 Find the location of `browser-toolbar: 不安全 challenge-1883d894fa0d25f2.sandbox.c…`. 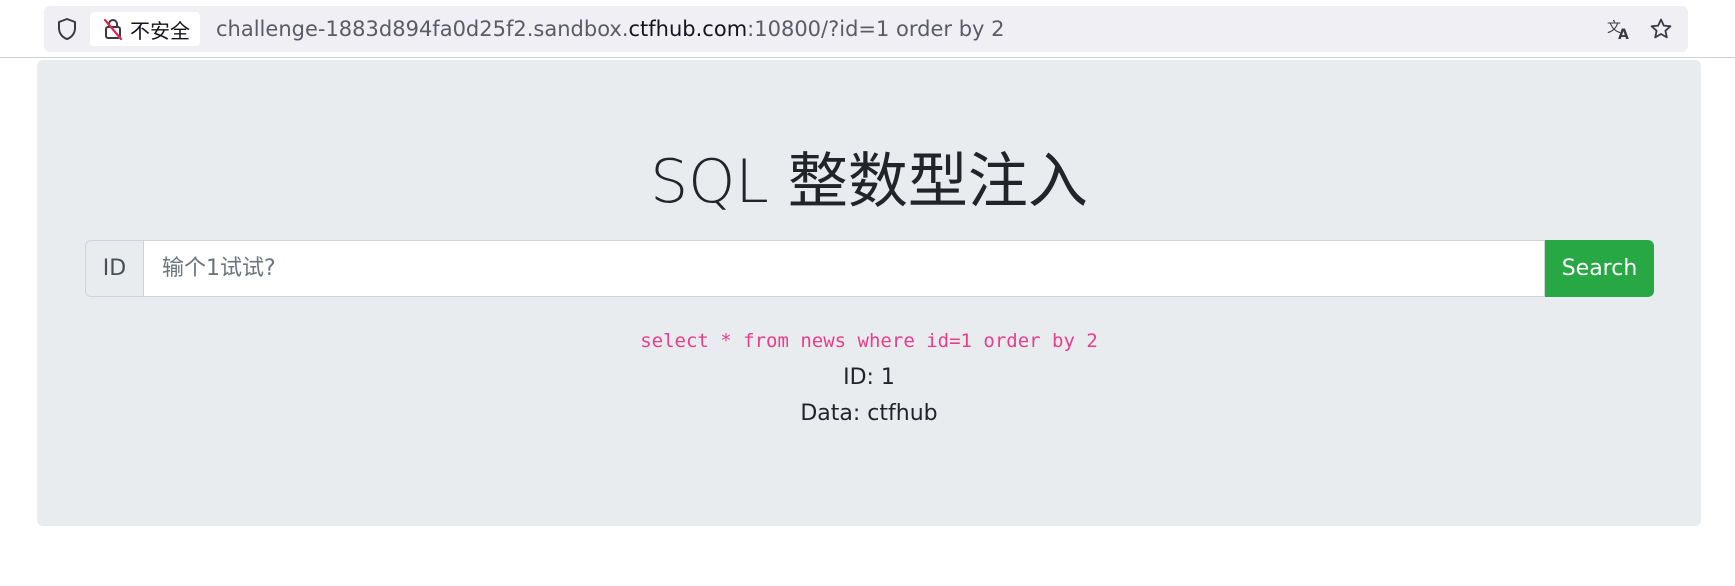

browser-toolbar: 不安全 challenge-1883d894fa0d25f2.sandbox.c… is located at coordinates (867, 29).